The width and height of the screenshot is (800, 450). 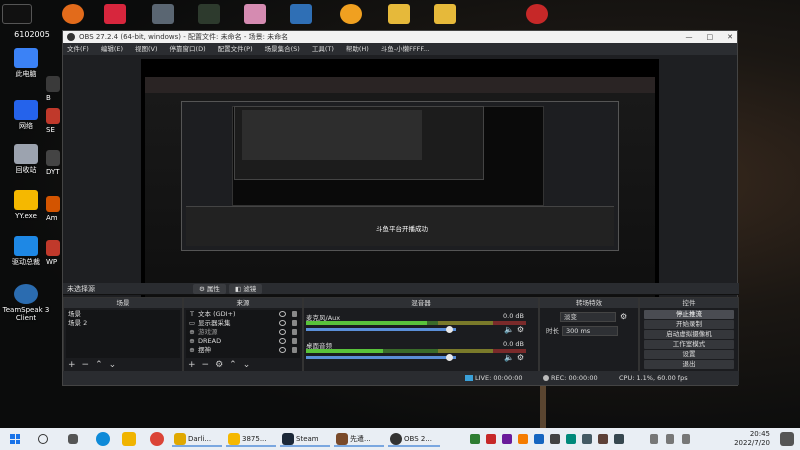 What do you see at coordinates (670, 439) in the screenshot?
I see `volume-tray-icon` at bounding box center [670, 439].